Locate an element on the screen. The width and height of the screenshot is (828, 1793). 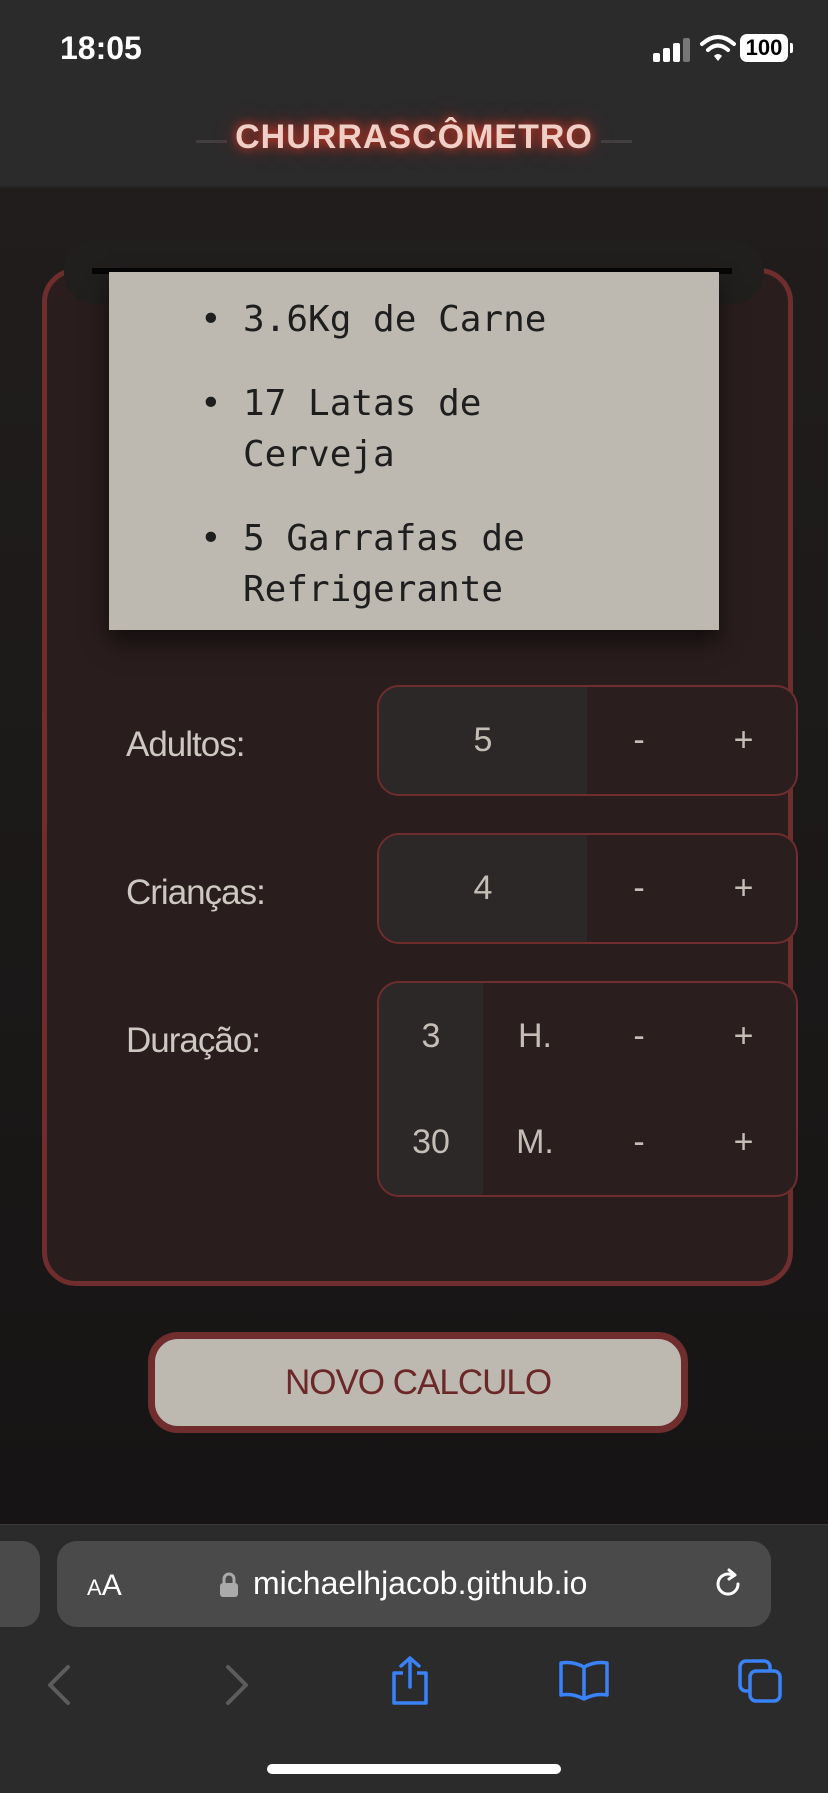
result-item-meat: 3.6Kg de Carne is located at coordinates (459, 319).